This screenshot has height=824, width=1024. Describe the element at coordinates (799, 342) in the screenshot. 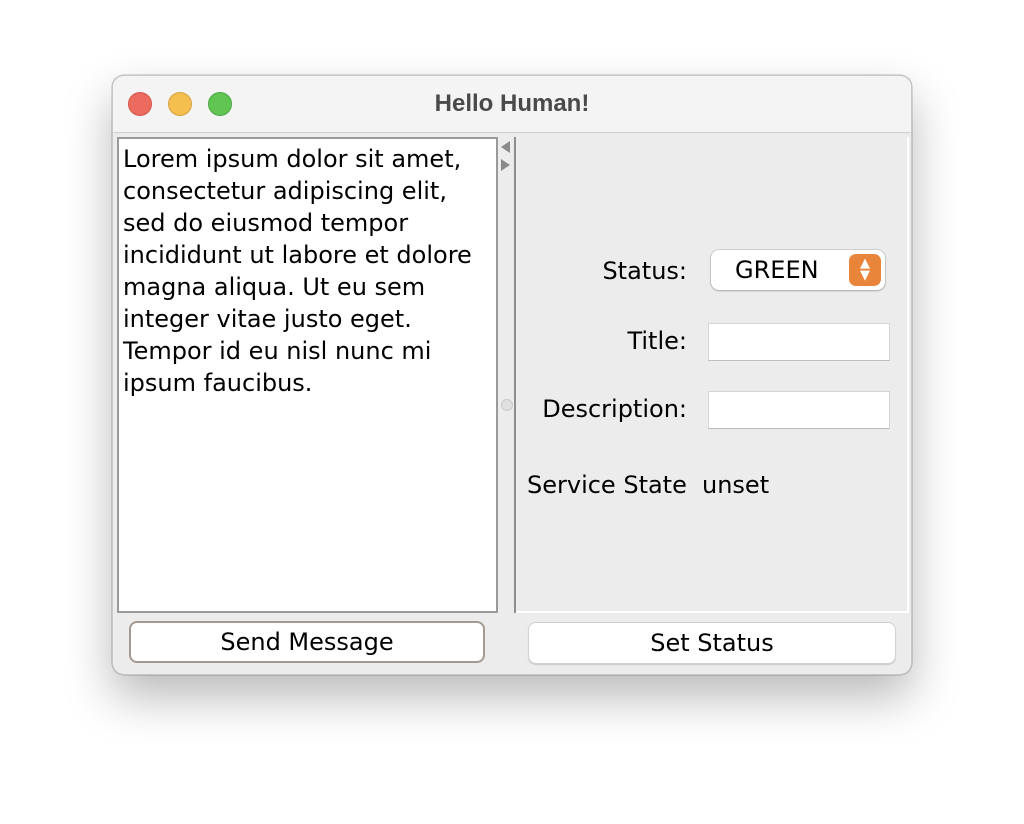

I see `title-input` at that location.